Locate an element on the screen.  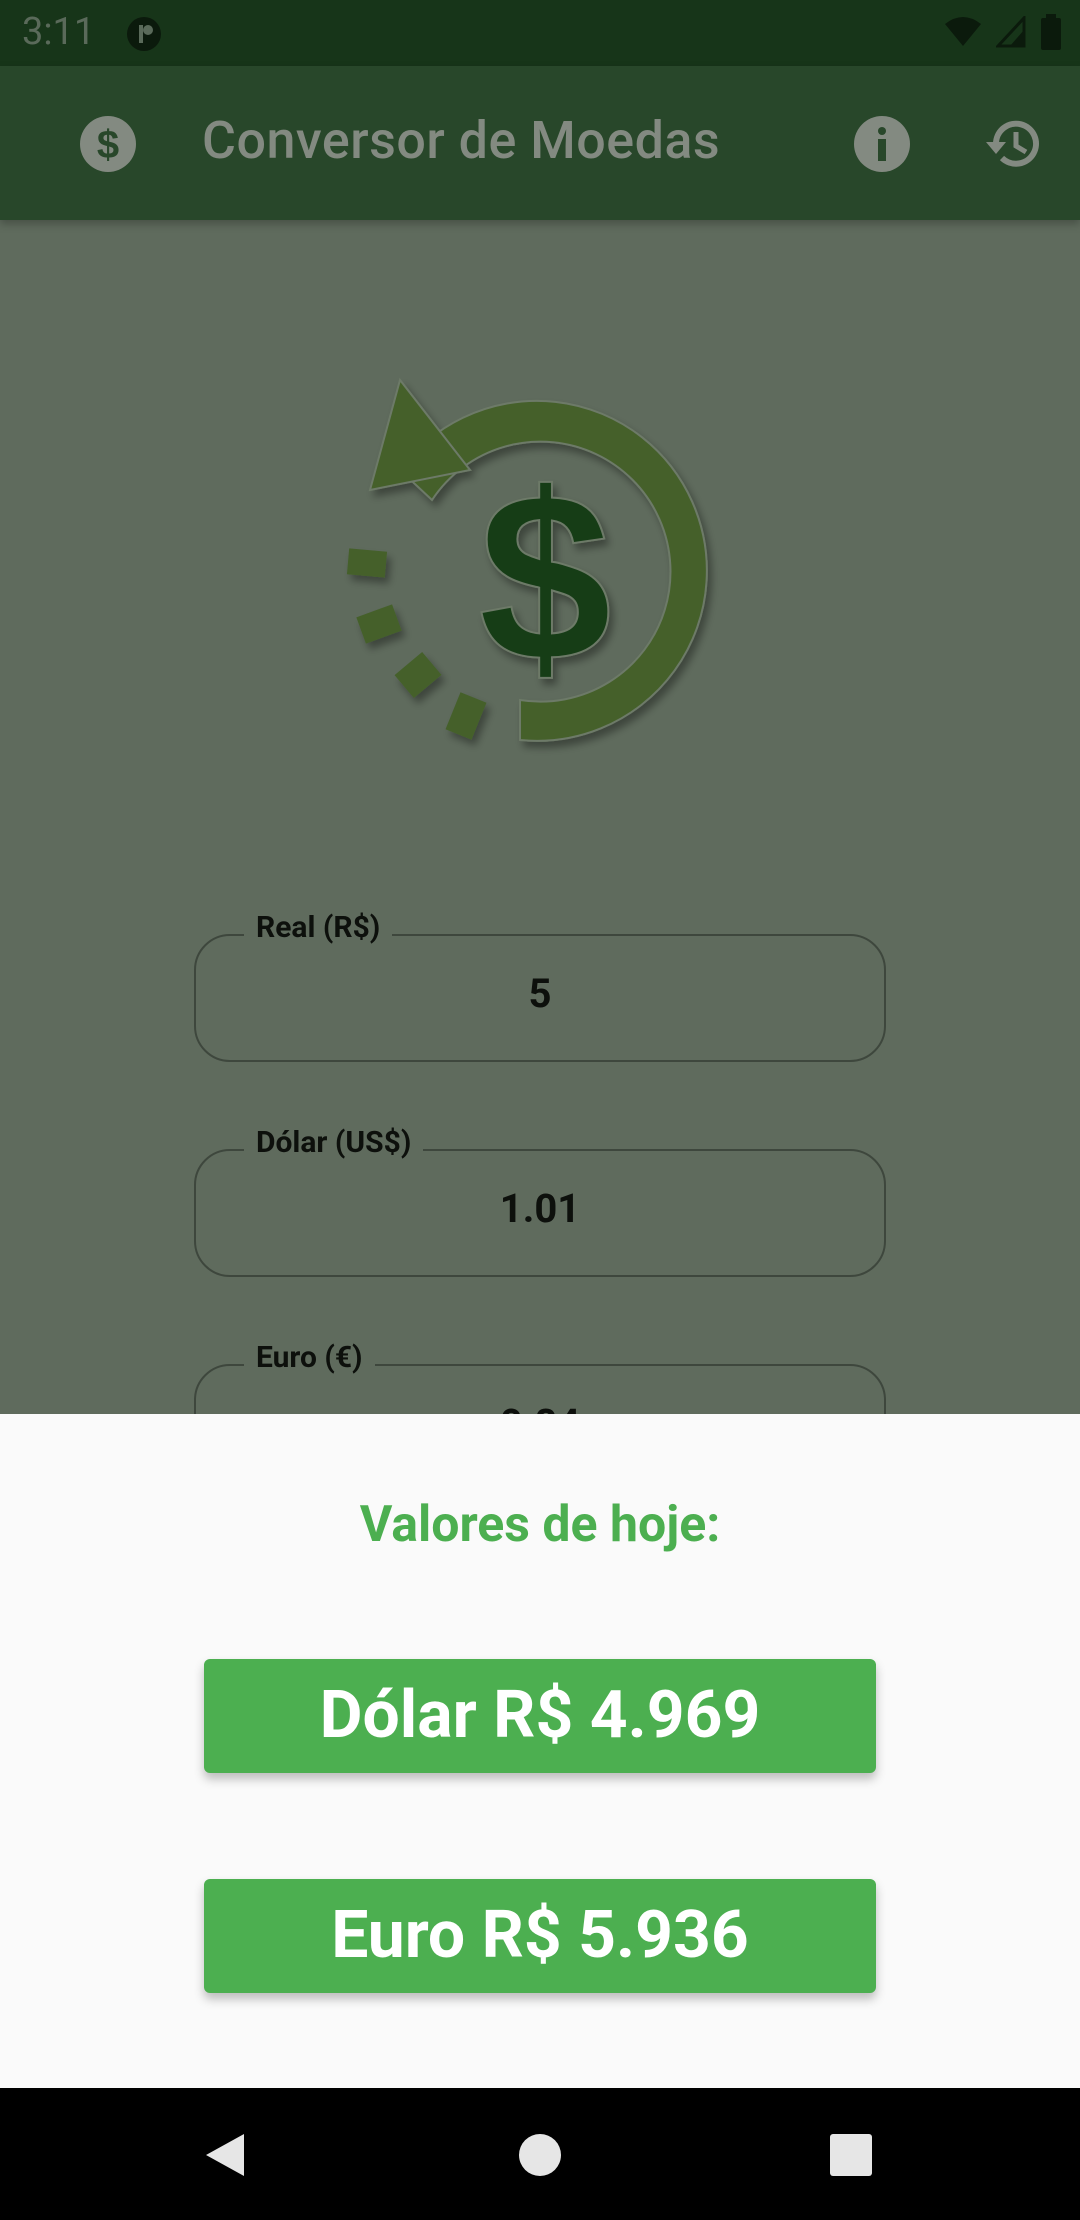
status-icons is located at coordinates (1003, 32).